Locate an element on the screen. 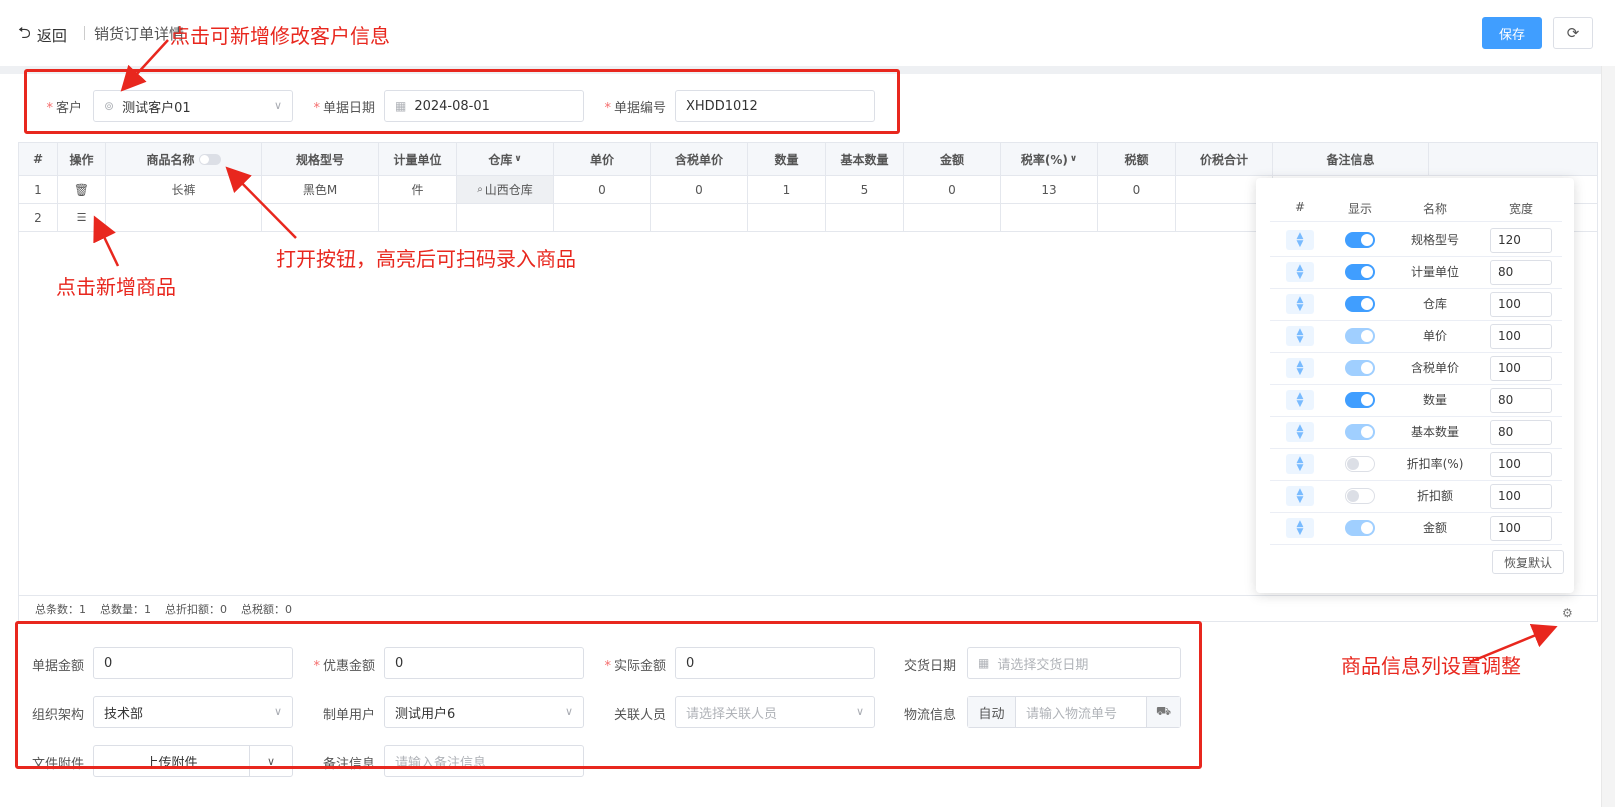  scan-arrow is located at coordinates (261, 202).